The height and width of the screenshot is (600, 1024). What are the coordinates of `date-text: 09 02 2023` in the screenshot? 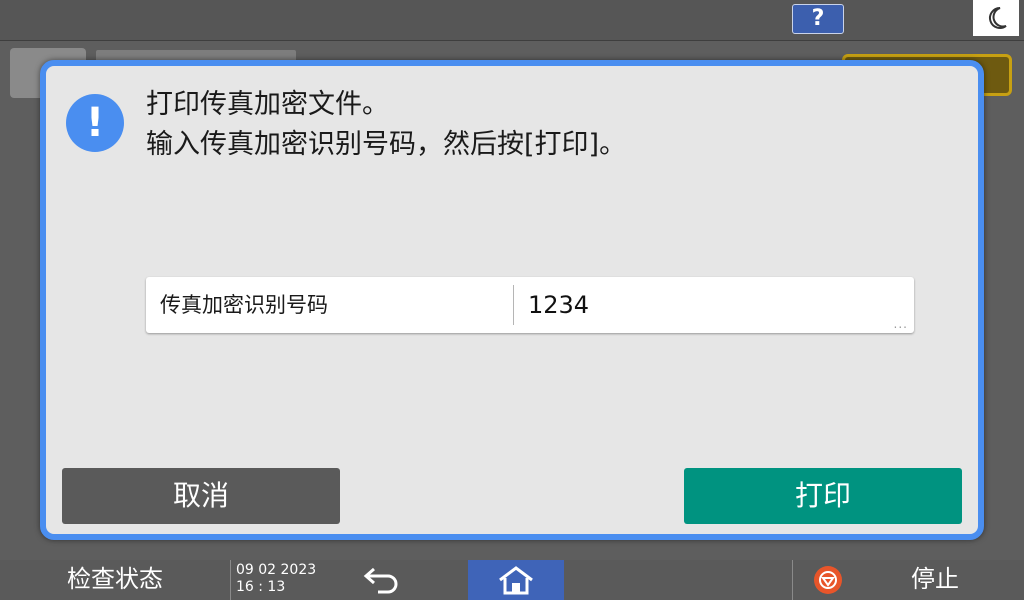 It's located at (276, 570).